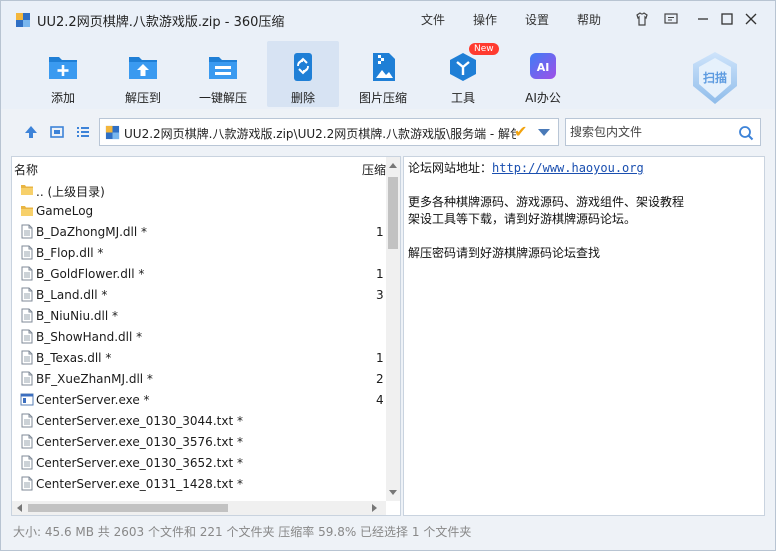  Describe the element at coordinates (199, 315) in the screenshot. I see `file-row: B_NiuNiu.dll *` at that location.